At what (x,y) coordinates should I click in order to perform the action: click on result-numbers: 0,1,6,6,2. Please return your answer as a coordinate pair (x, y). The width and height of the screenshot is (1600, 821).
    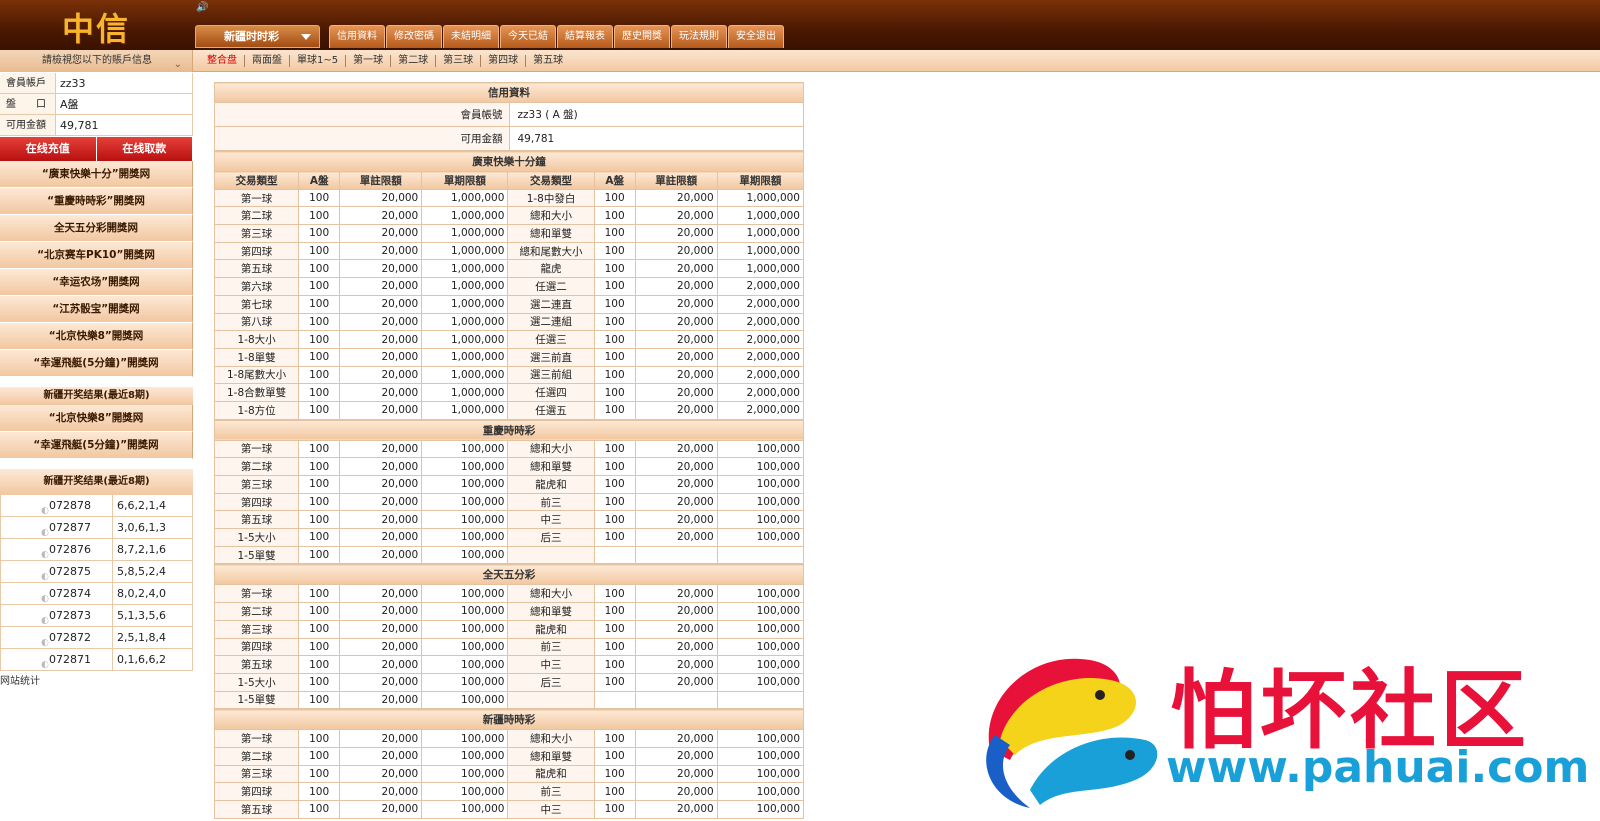
    Looking at the image, I should click on (141, 659).